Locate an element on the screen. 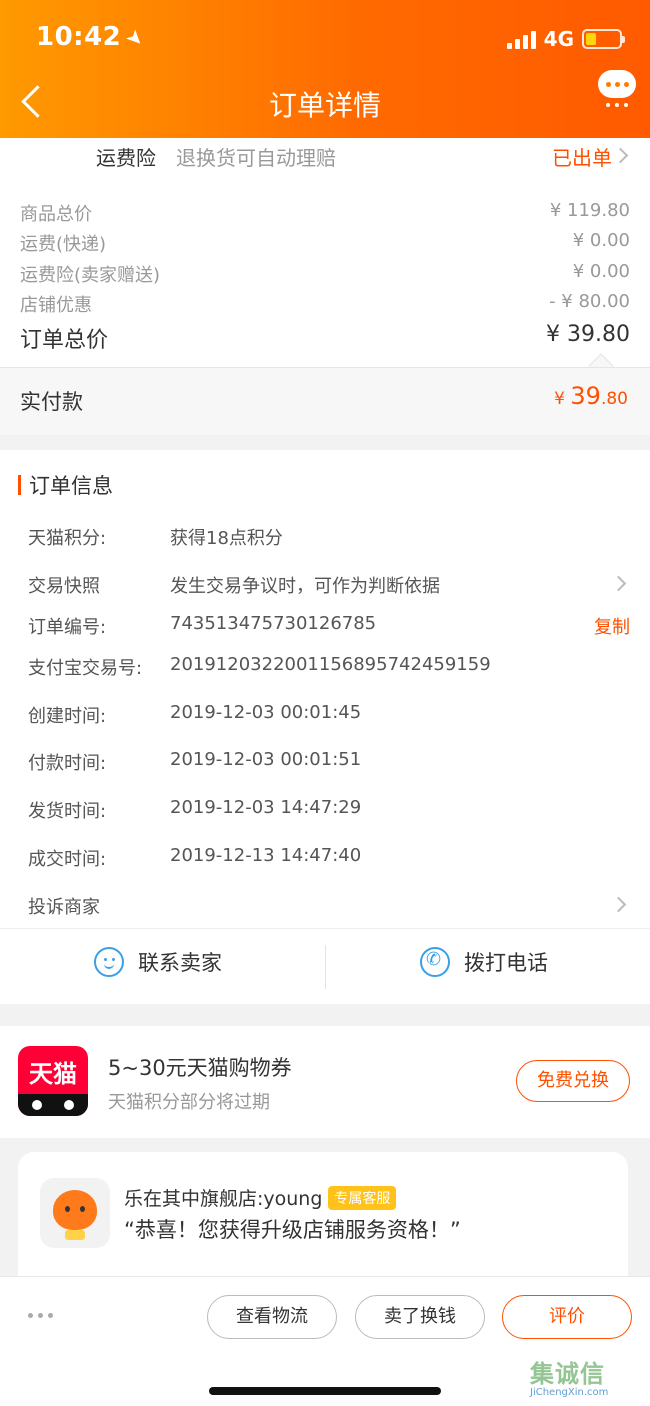  smile-face-icon is located at coordinates (109, 962).